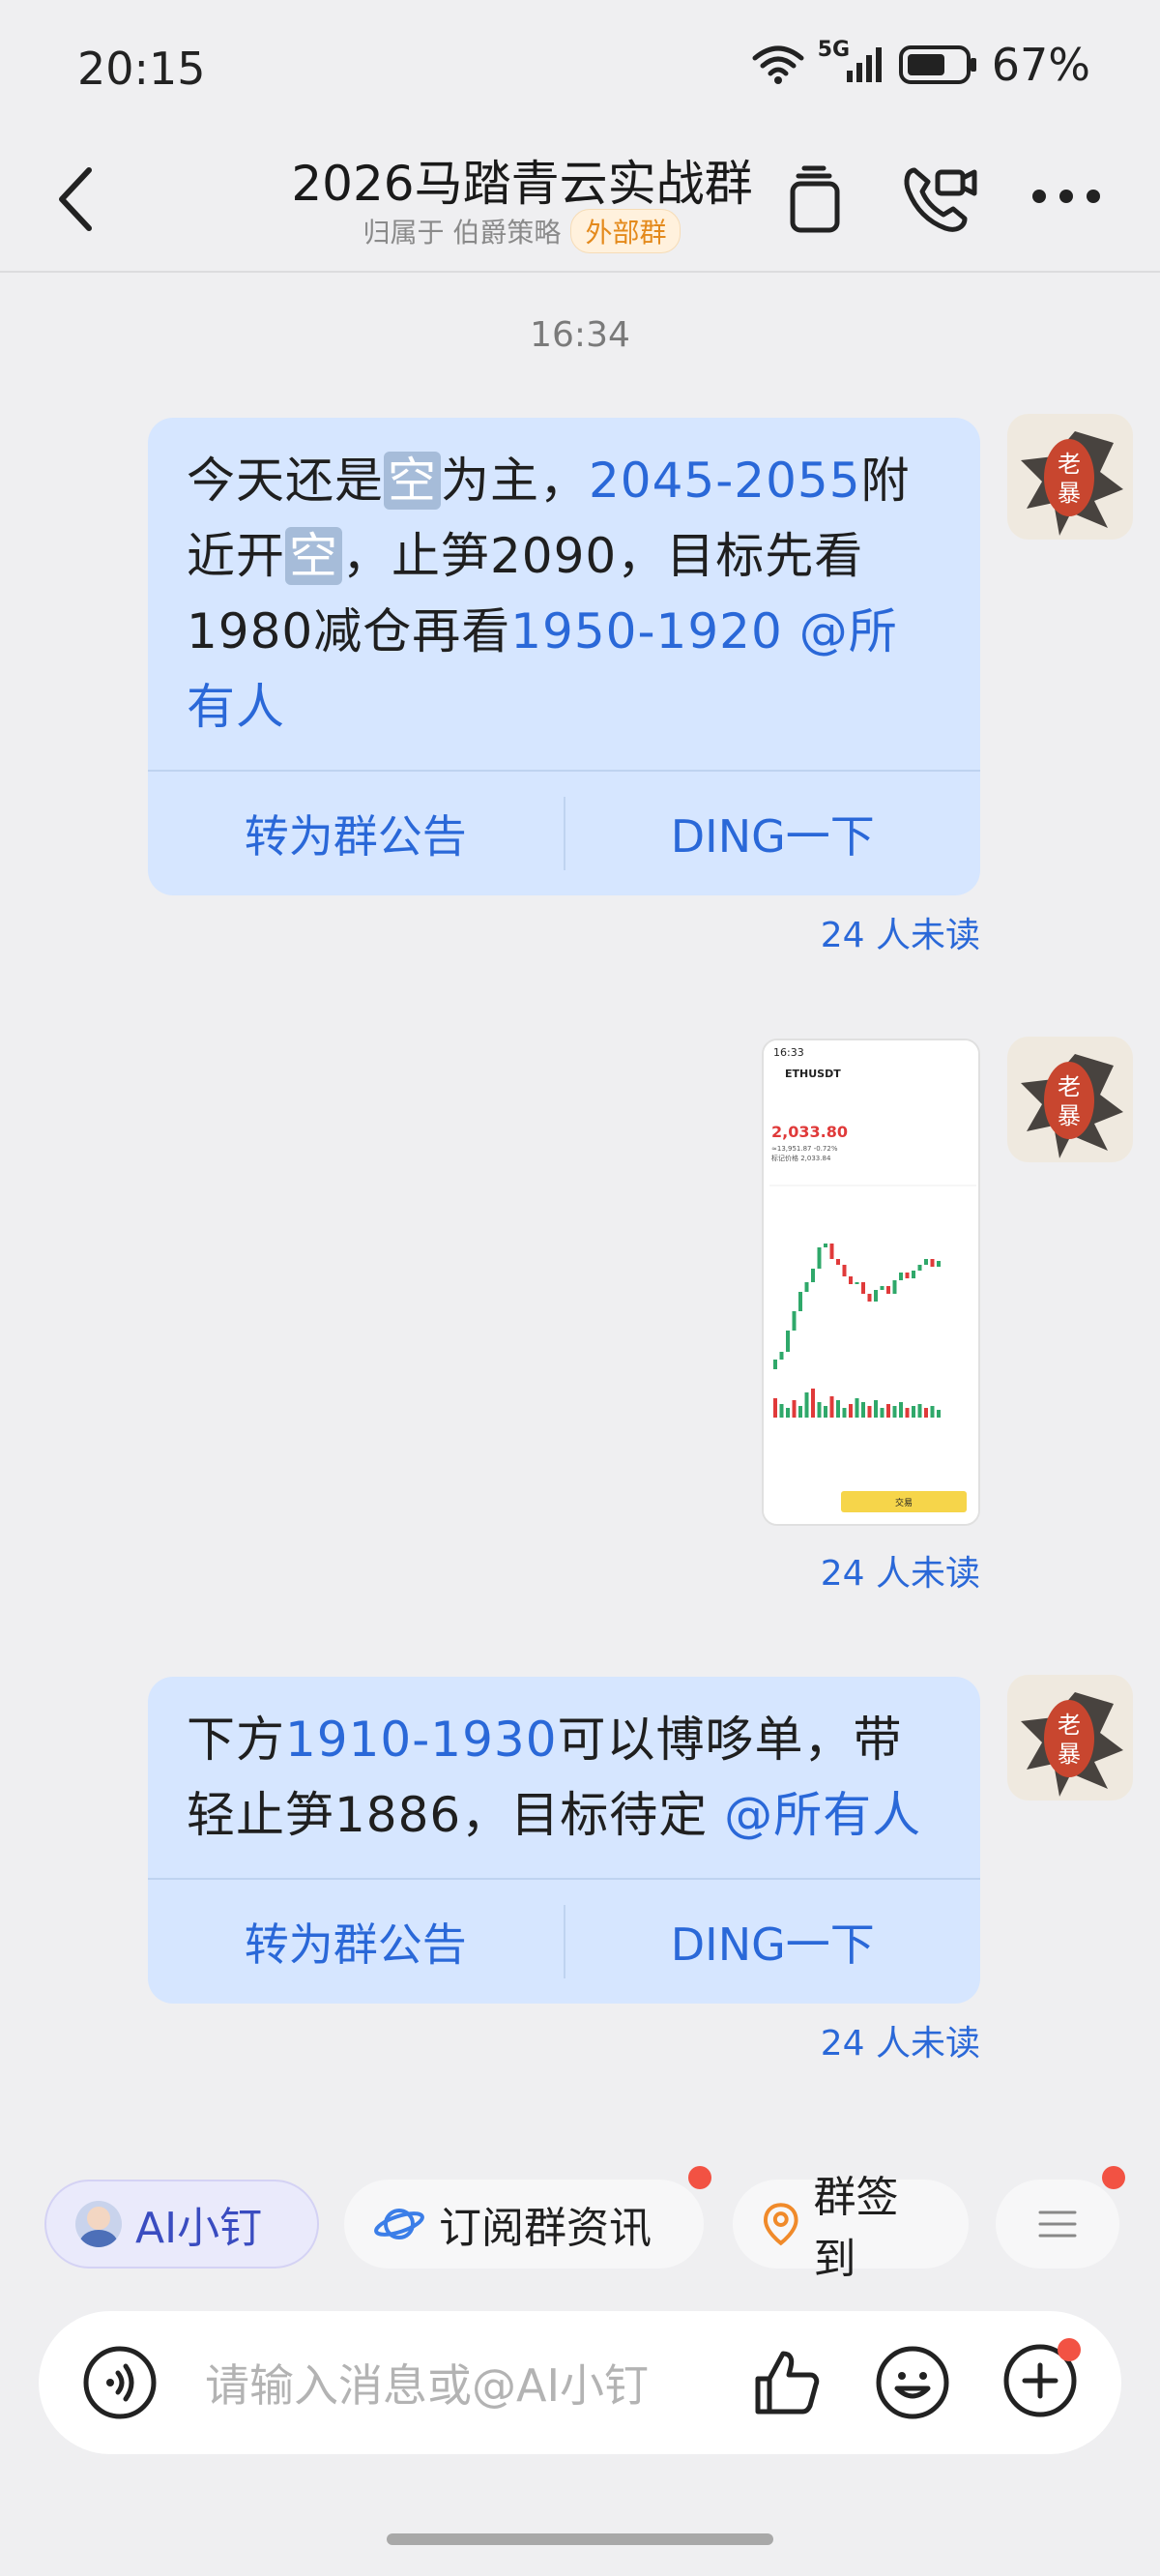 The height and width of the screenshot is (2576, 1160). Describe the element at coordinates (313, 556) in the screenshot. I see `keyword-tag: 空` at that location.